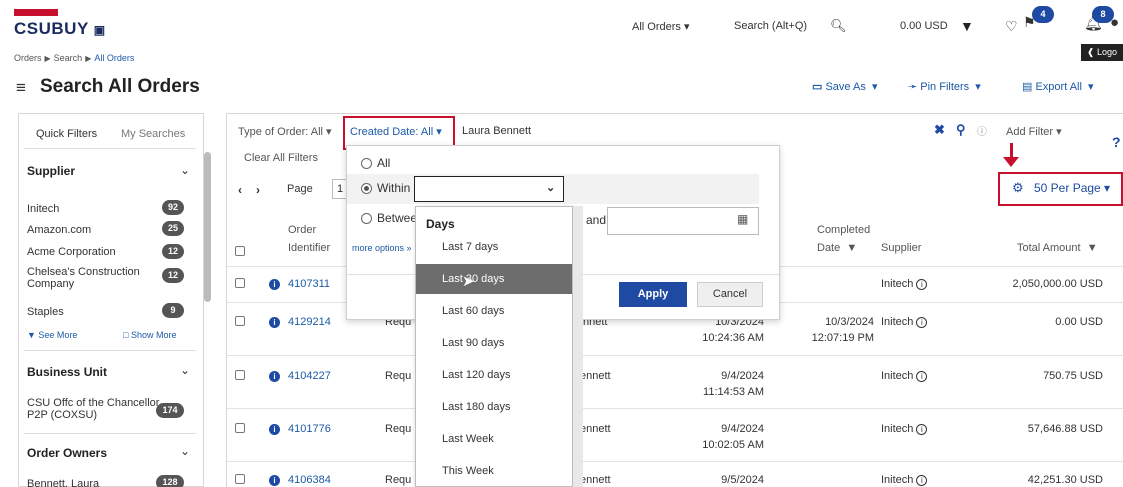 This screenshot has height=487, width=1123. What do you see at coordinates (309, 429) in the screenshot?
I see `order-id-link: 4101776` at bounding box center [309, 429].